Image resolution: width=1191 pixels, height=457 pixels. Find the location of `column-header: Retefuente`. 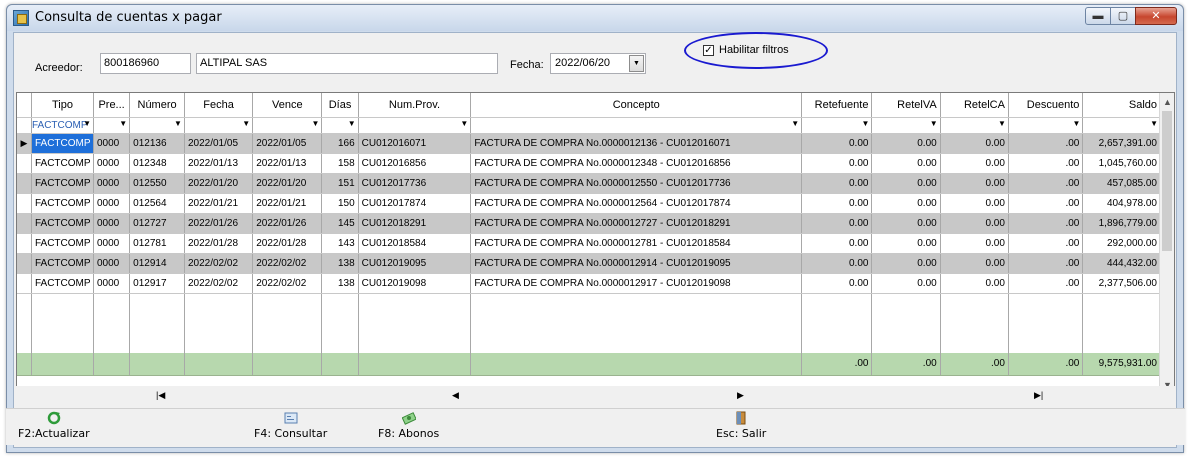

column-header: Retefuente is located at coordinates (837, 105).